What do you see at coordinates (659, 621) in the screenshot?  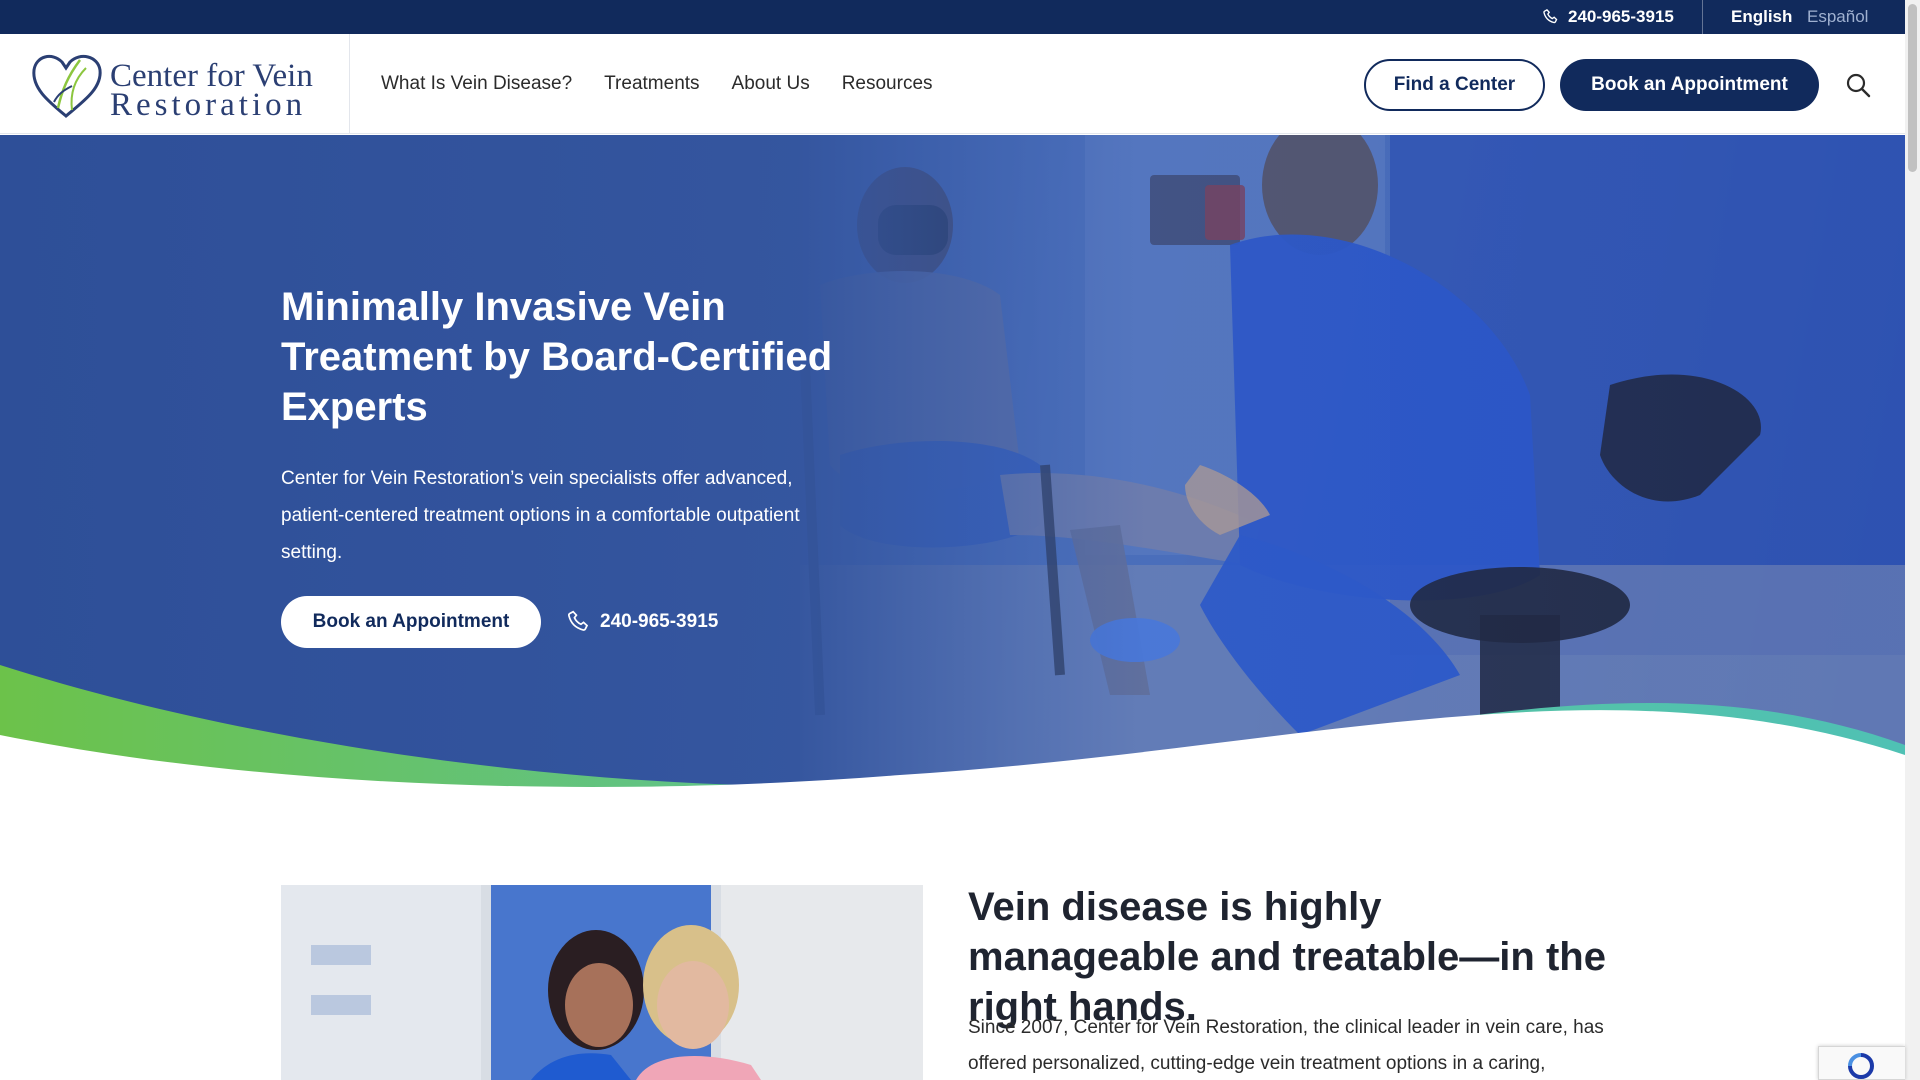 I see `hero-phone-text: 240-965-3915` at bounding box center [659, 621].